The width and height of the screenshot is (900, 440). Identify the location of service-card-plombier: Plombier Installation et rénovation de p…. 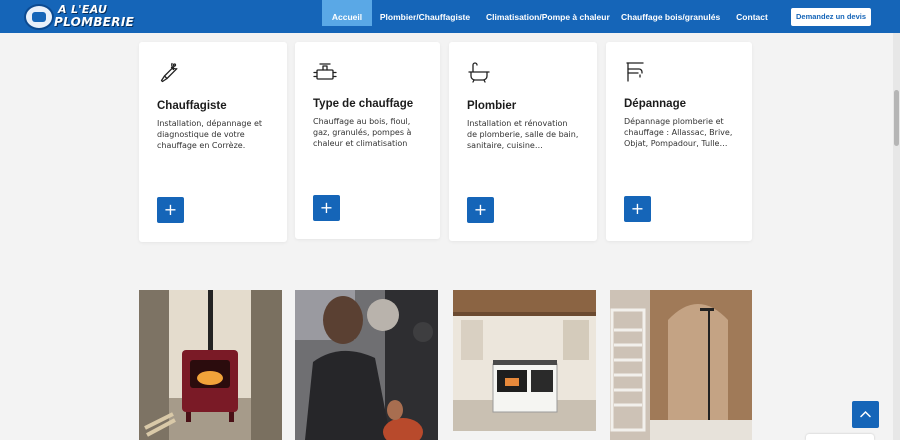
(523, 141).